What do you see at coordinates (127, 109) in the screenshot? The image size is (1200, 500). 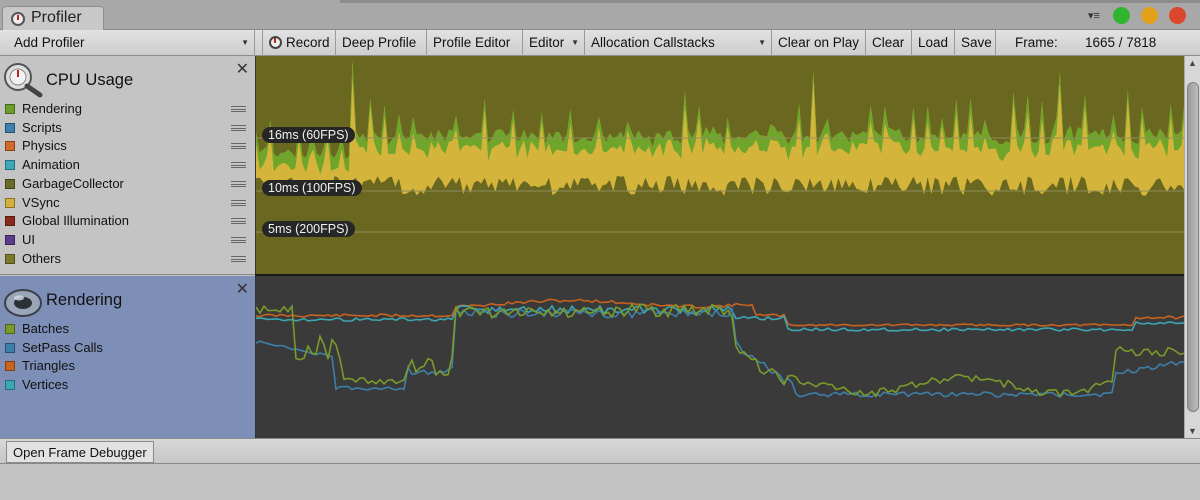 I see `legend-item-rendering: Rendering` at bounding box center [127, 109].